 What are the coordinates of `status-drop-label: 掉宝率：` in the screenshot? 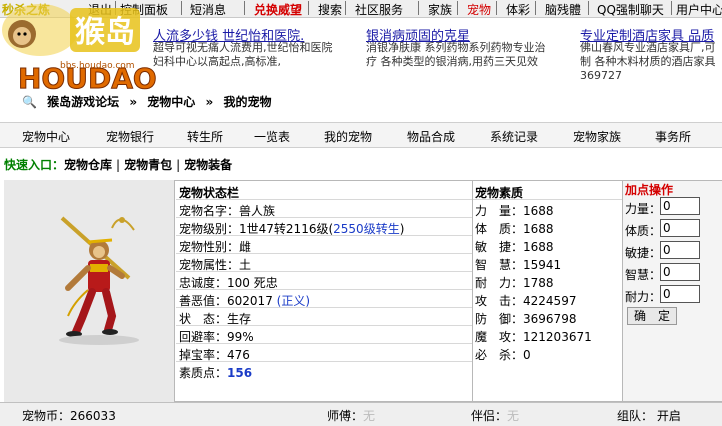 It's located at (203, 355).